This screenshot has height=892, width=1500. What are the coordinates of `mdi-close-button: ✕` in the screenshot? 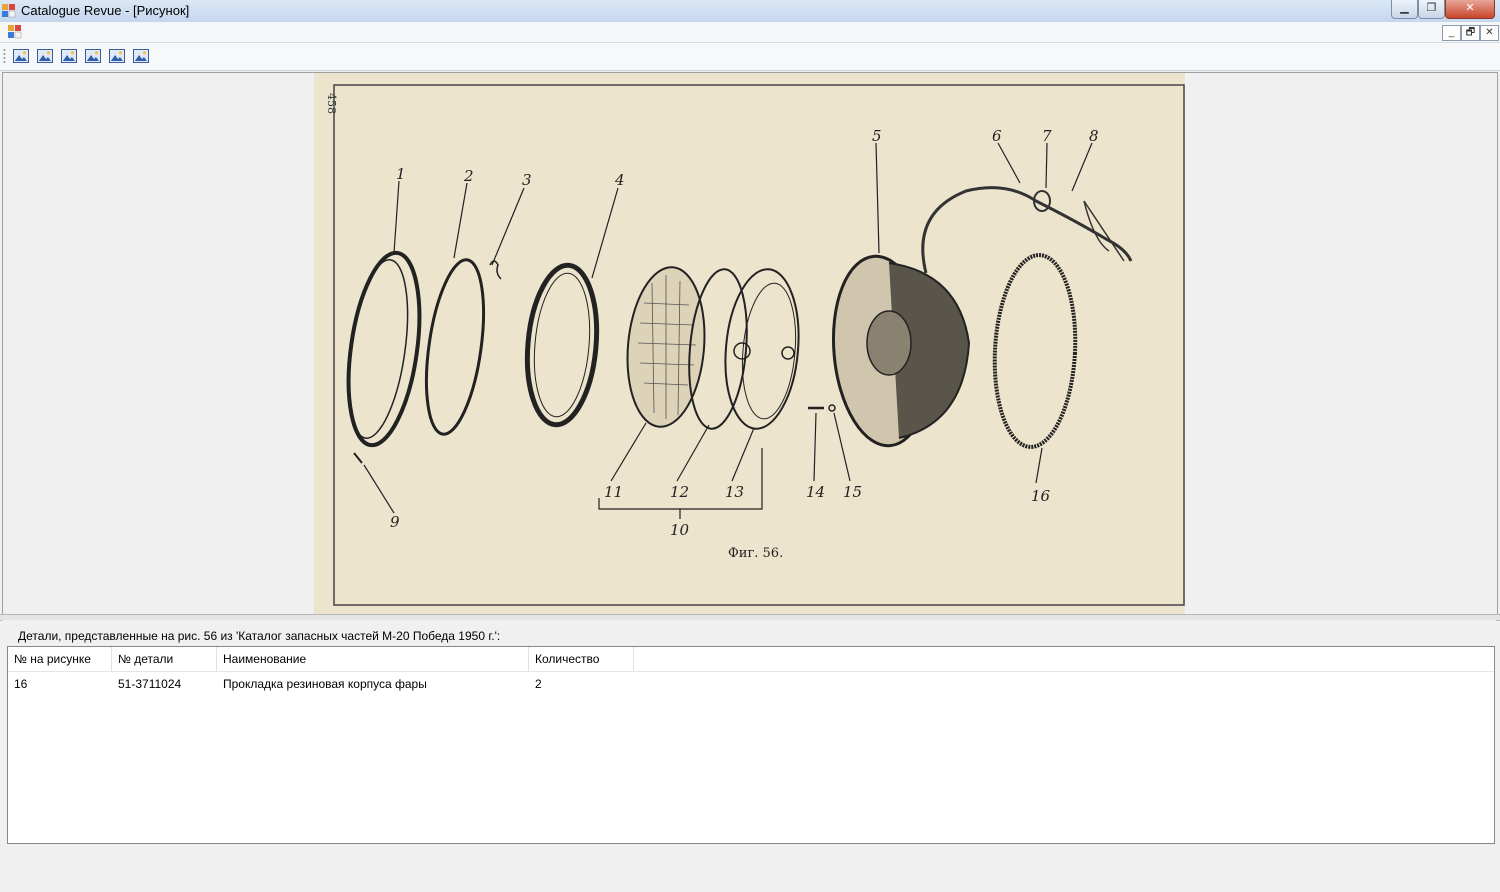 It's located at (1489, 33).